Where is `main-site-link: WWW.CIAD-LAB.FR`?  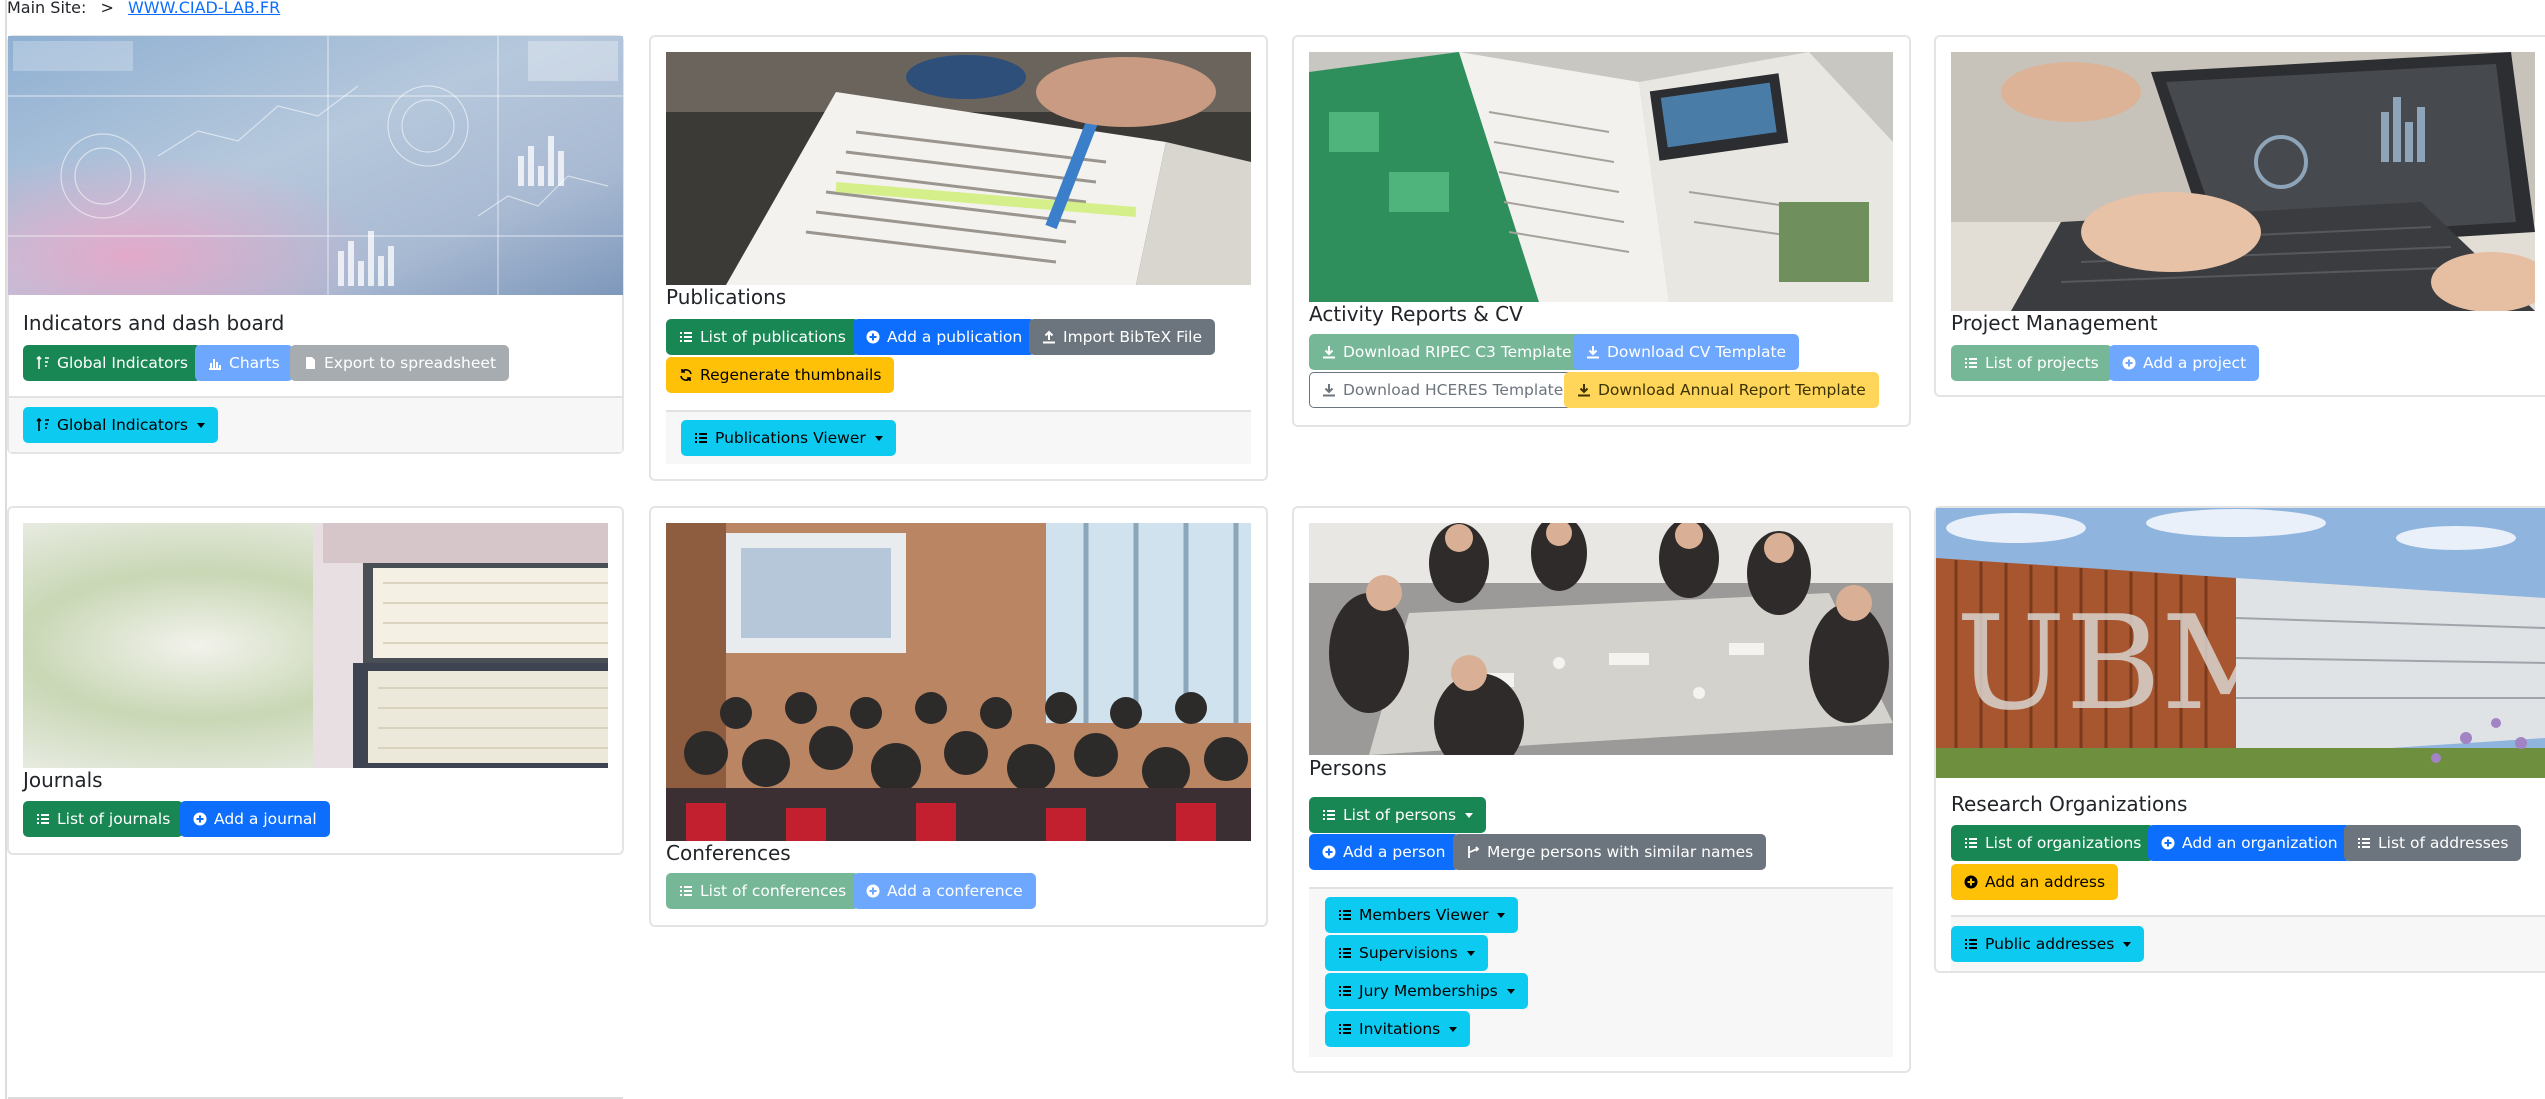
main-site-link: WWW.CIAD-LAB.FR is located at coordinates (204, 8).